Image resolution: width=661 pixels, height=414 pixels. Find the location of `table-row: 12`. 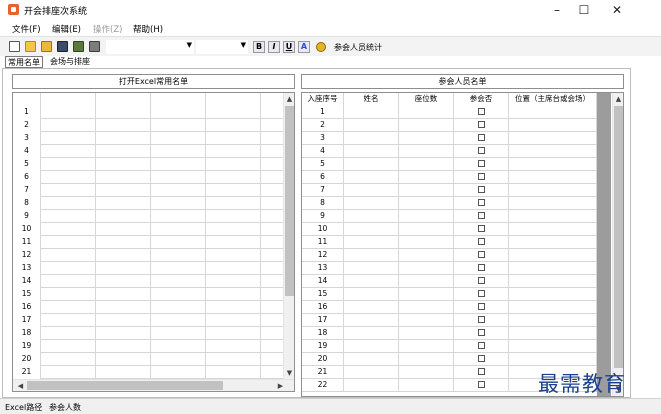

table-row: 12 is located at coordinates (148, 255).